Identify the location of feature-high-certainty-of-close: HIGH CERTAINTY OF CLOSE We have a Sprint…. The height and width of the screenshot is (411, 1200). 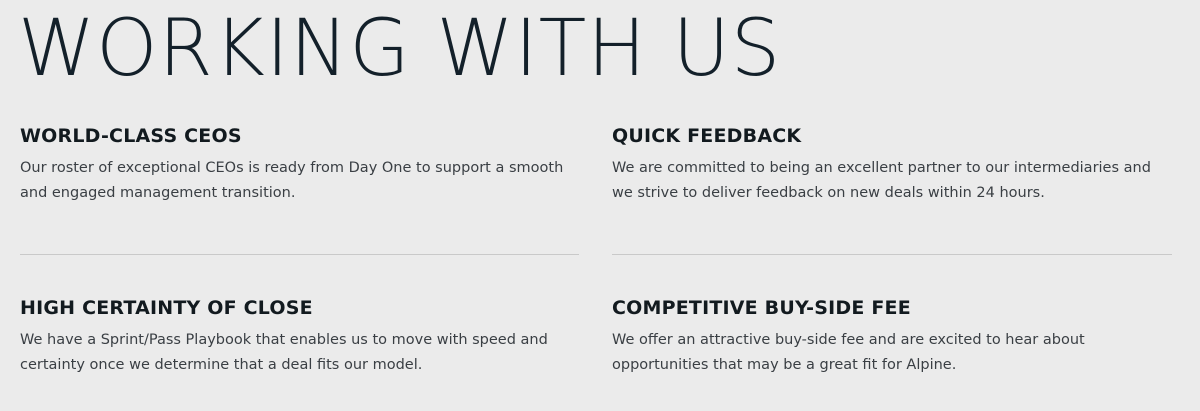
(300, 337).